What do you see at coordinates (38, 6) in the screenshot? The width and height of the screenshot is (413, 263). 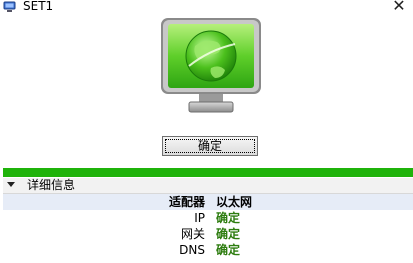 I see `window-title: SET1` at bounding box center [38, 6].